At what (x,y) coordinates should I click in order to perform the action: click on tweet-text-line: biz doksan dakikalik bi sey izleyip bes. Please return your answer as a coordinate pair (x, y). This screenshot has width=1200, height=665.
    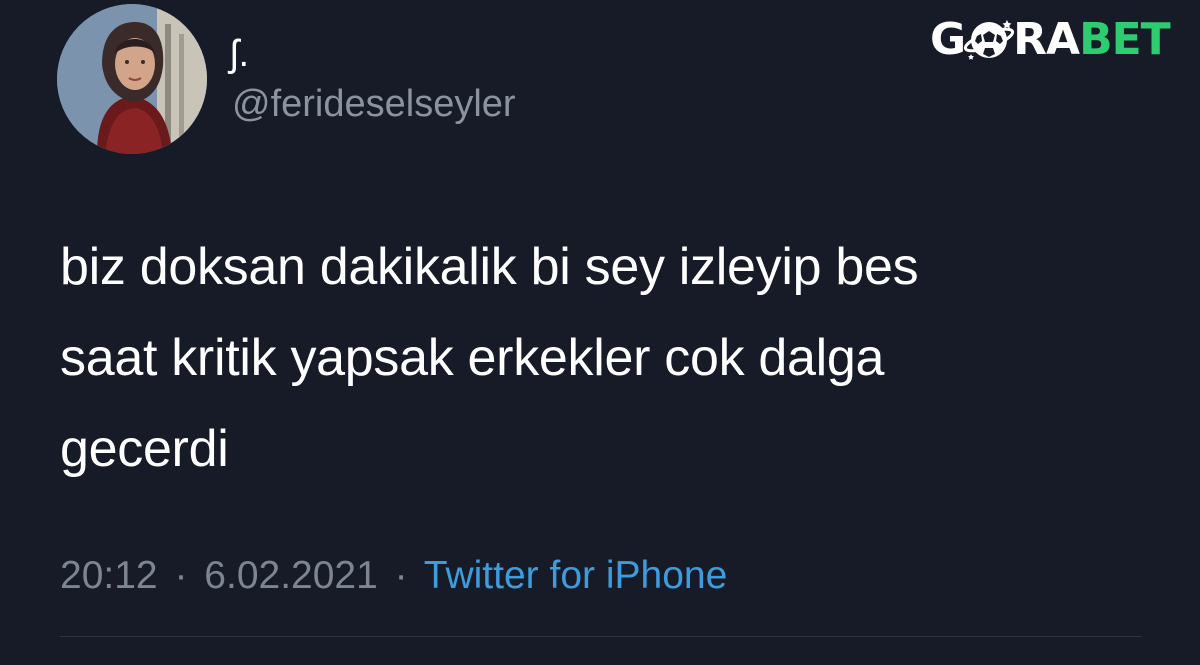
    Looking at the image, I should click on (489, 267).